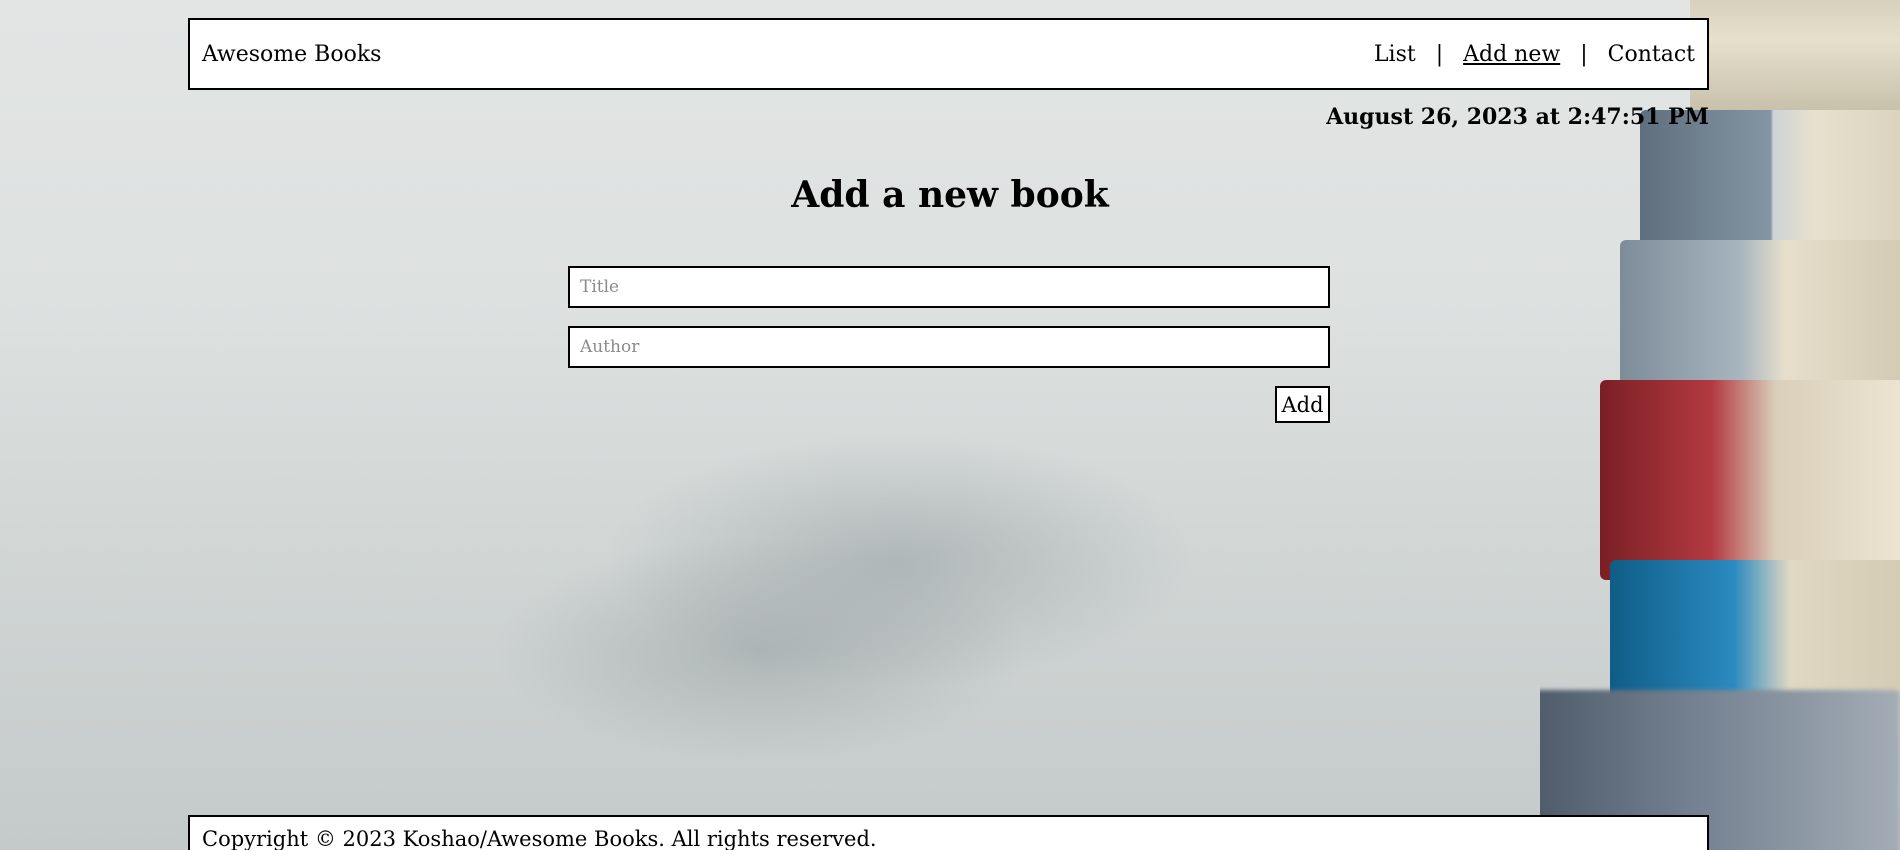 Image resolution: width=1900 pixels, height=850 pixels. Describe the element at coordinates (1395, 54) in the screenshot. I see `nav-link-list: List` at that location.